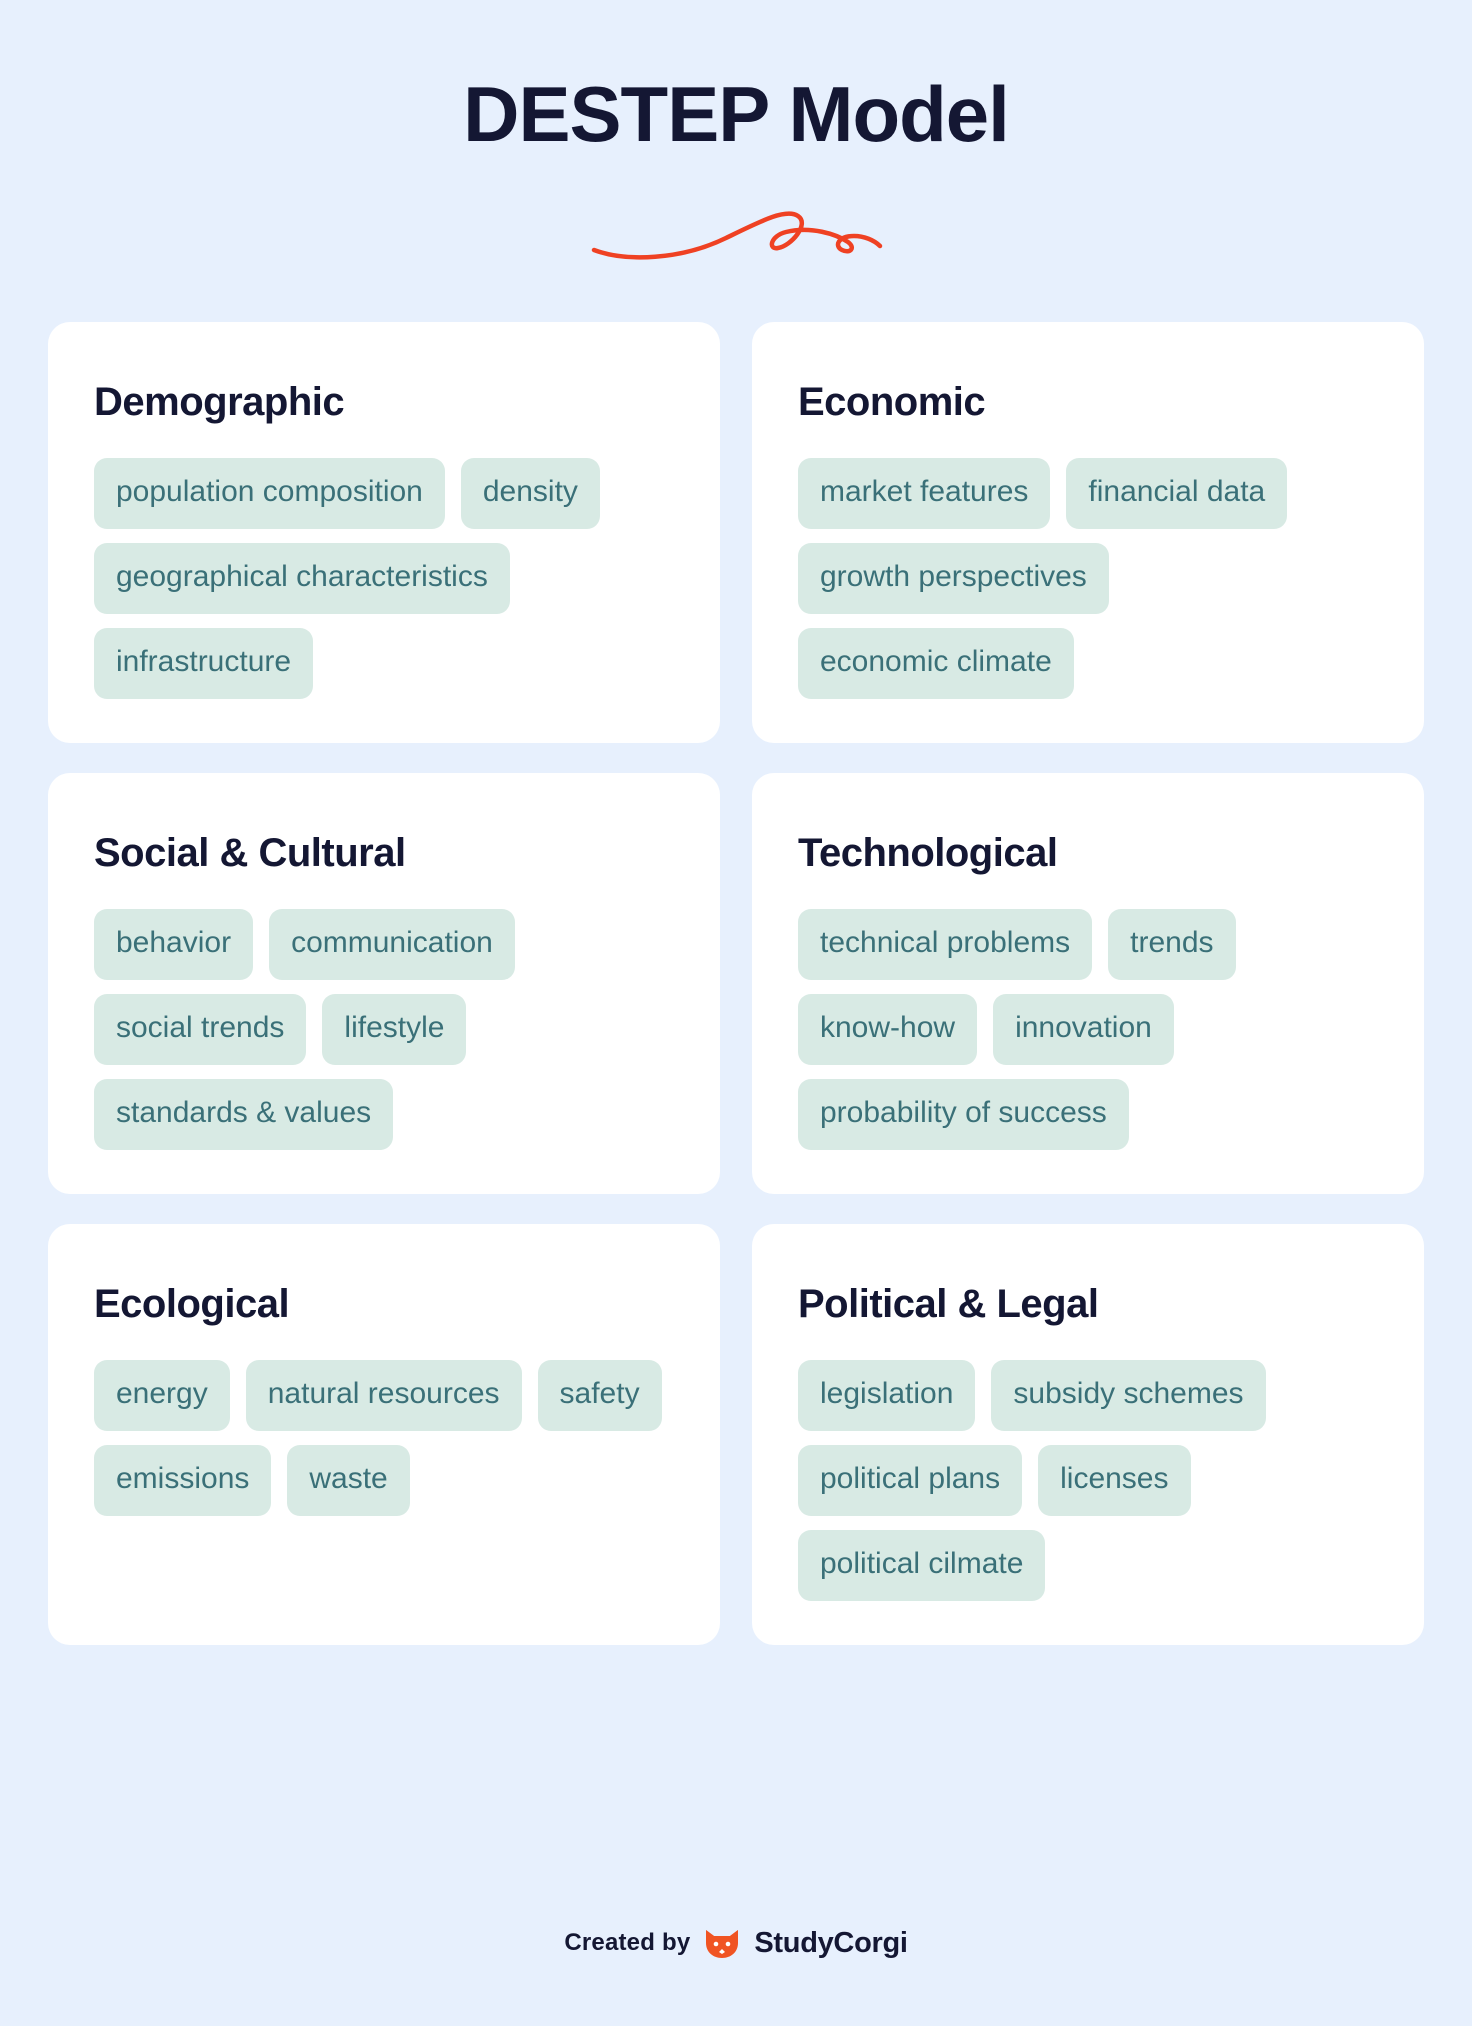  Describe the element at coordinates (244, 1114) in the screenshot. I see `tag-item: standards & values` at that location.